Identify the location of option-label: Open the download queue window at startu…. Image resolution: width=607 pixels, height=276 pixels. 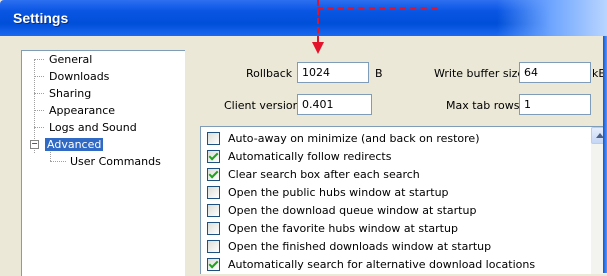
(352, 210).